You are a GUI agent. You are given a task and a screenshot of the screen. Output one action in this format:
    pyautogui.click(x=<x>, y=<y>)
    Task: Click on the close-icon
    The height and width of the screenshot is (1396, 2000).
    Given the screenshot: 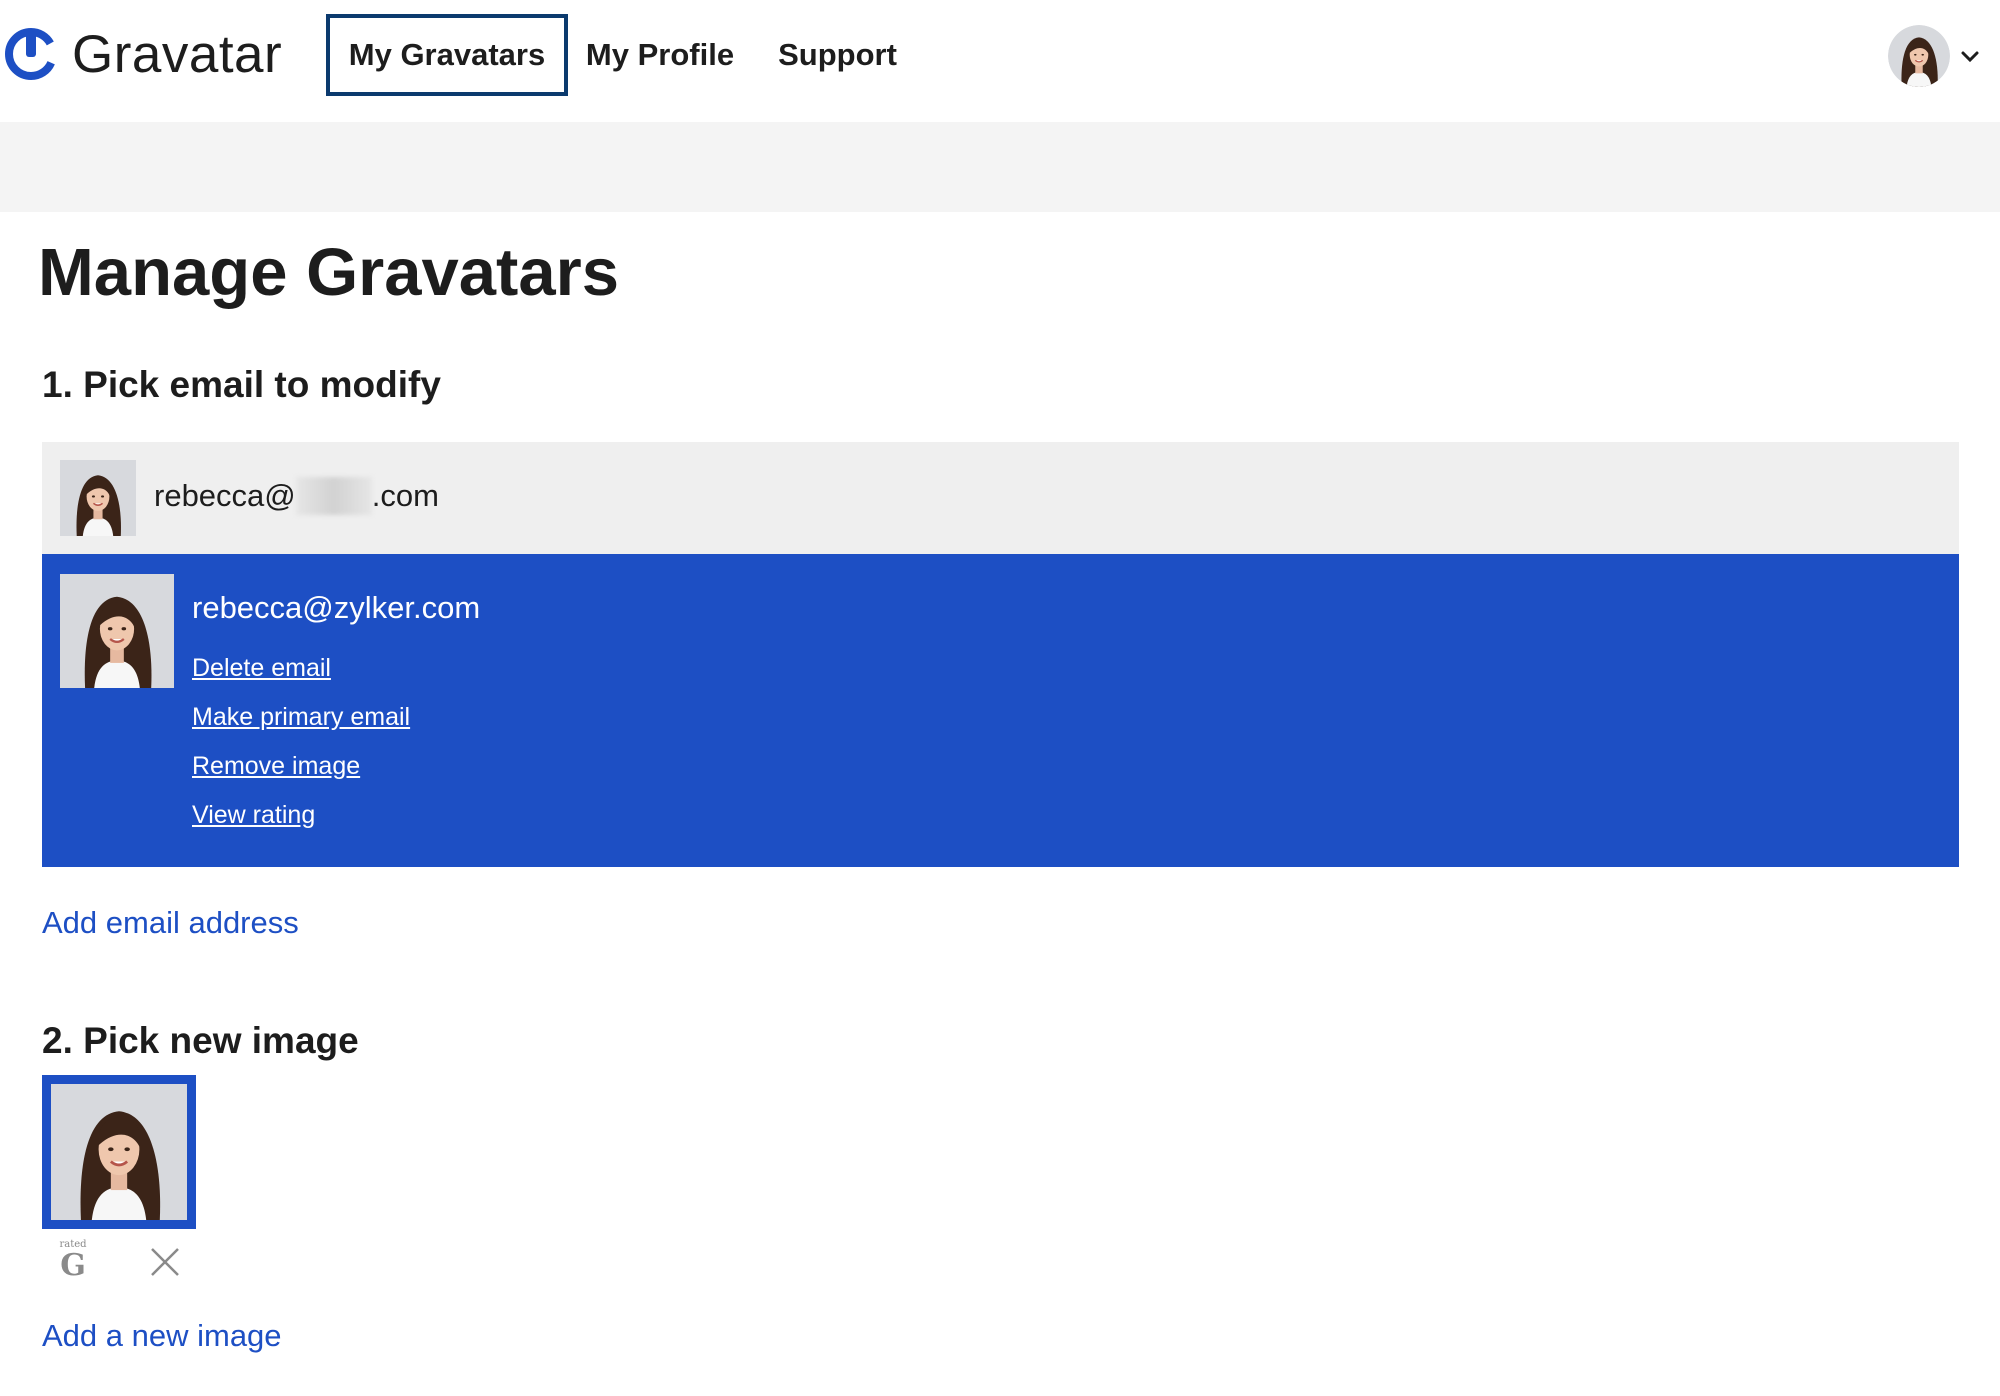 What is the action you would take?
    pyautogui.click(x=165, y=1262)
    